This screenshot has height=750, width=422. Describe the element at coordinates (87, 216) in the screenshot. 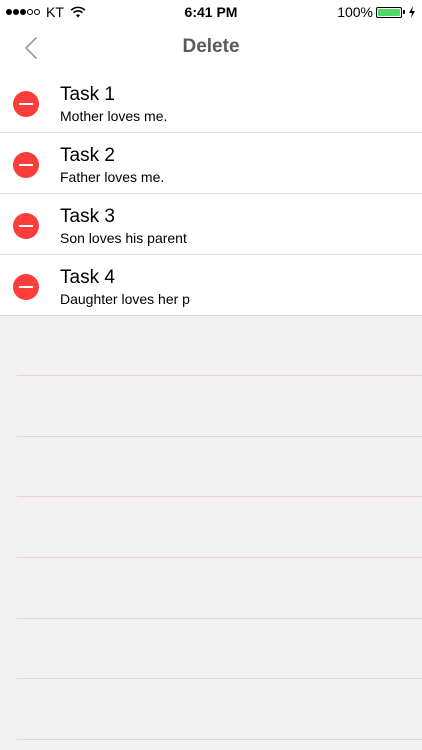

I see `task-title: Task 3` at that location.